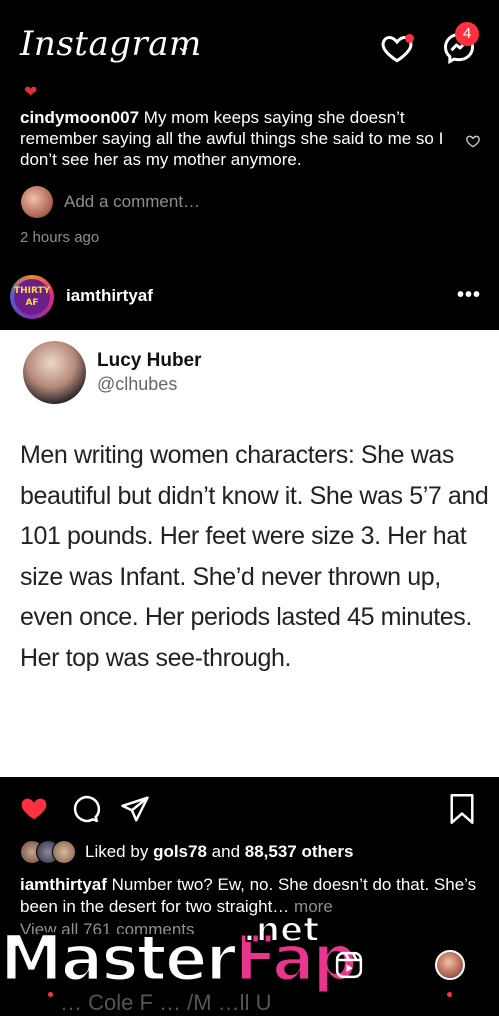 The height and width of the screenshot is (1016, 499). What do you see at coordinates (166, 1002) in the screenshot?
I see `next-post-peek: … Cole F … /M …ll U` at bounding box center [166, 1002].